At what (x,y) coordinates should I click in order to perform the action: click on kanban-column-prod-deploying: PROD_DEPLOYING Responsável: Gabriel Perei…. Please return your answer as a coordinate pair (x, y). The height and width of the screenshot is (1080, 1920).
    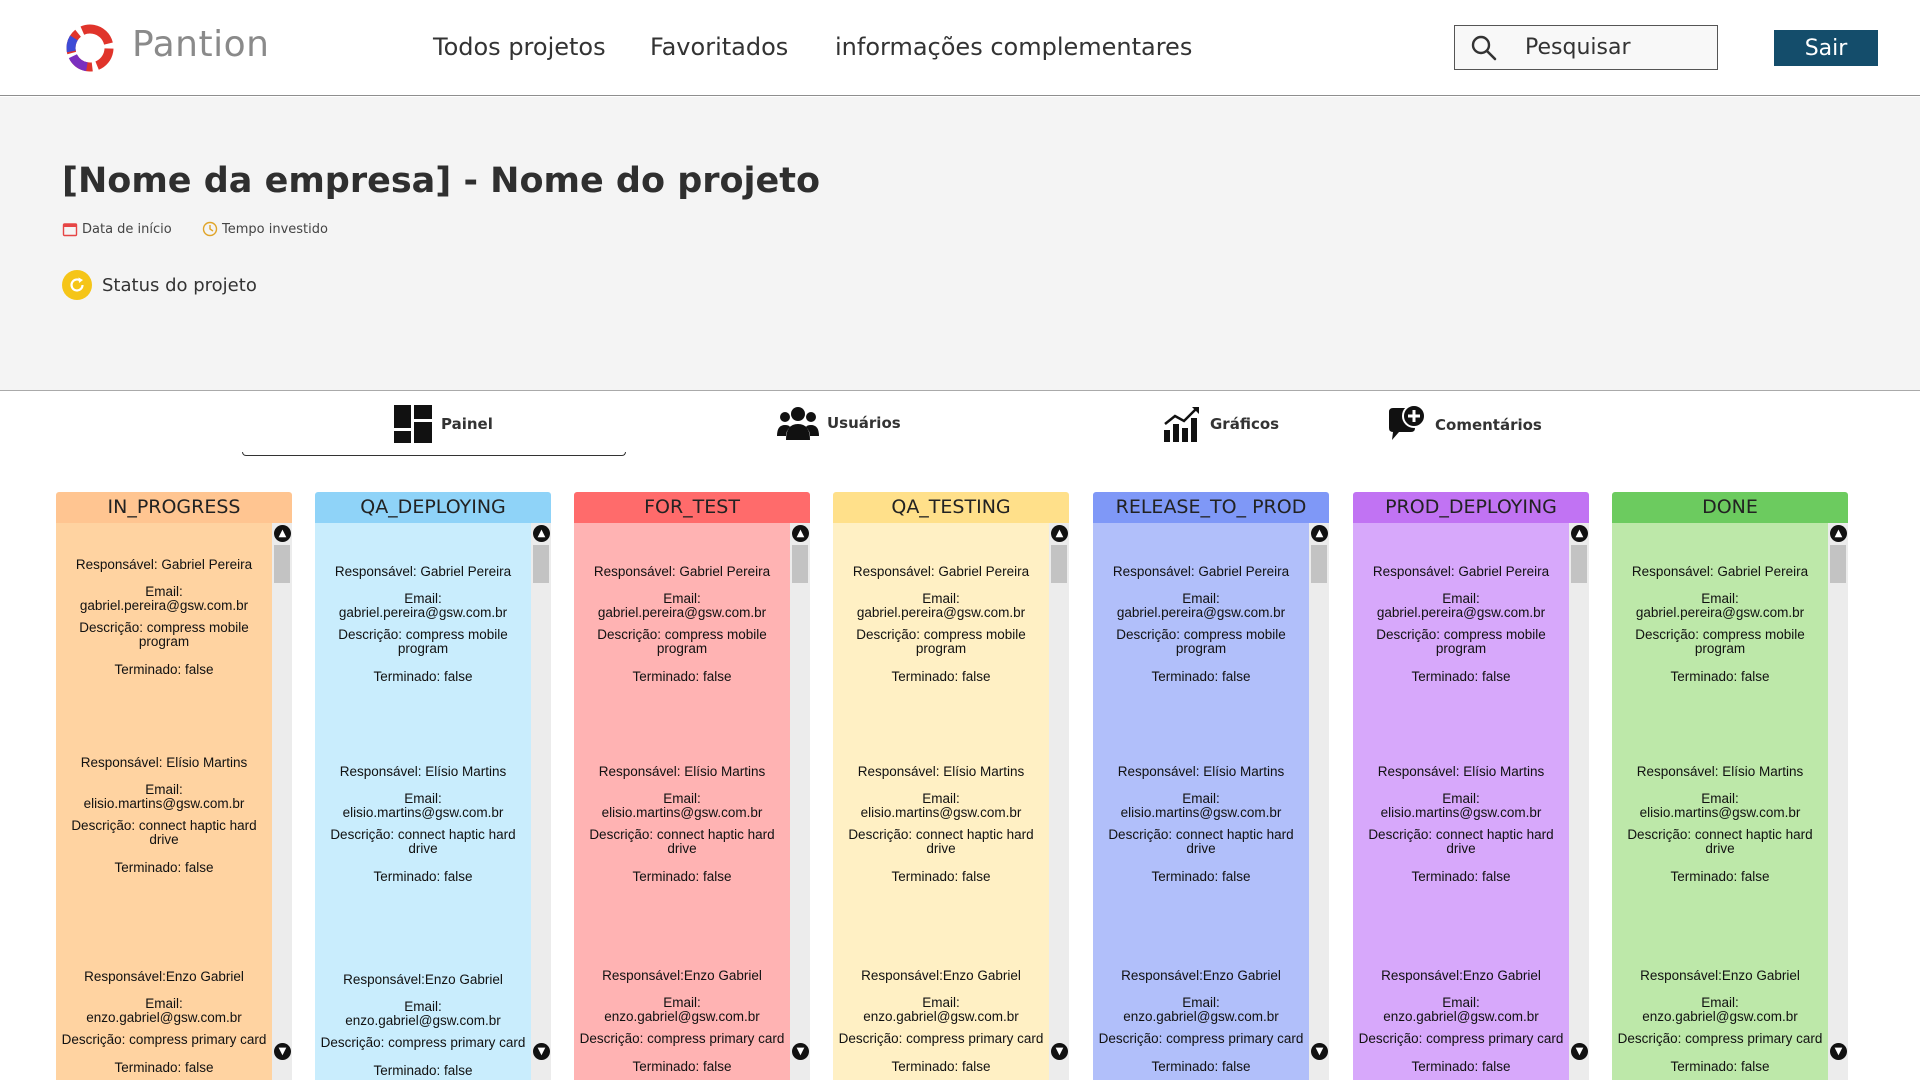
    Looking at the image, I should click on (1471, 786).